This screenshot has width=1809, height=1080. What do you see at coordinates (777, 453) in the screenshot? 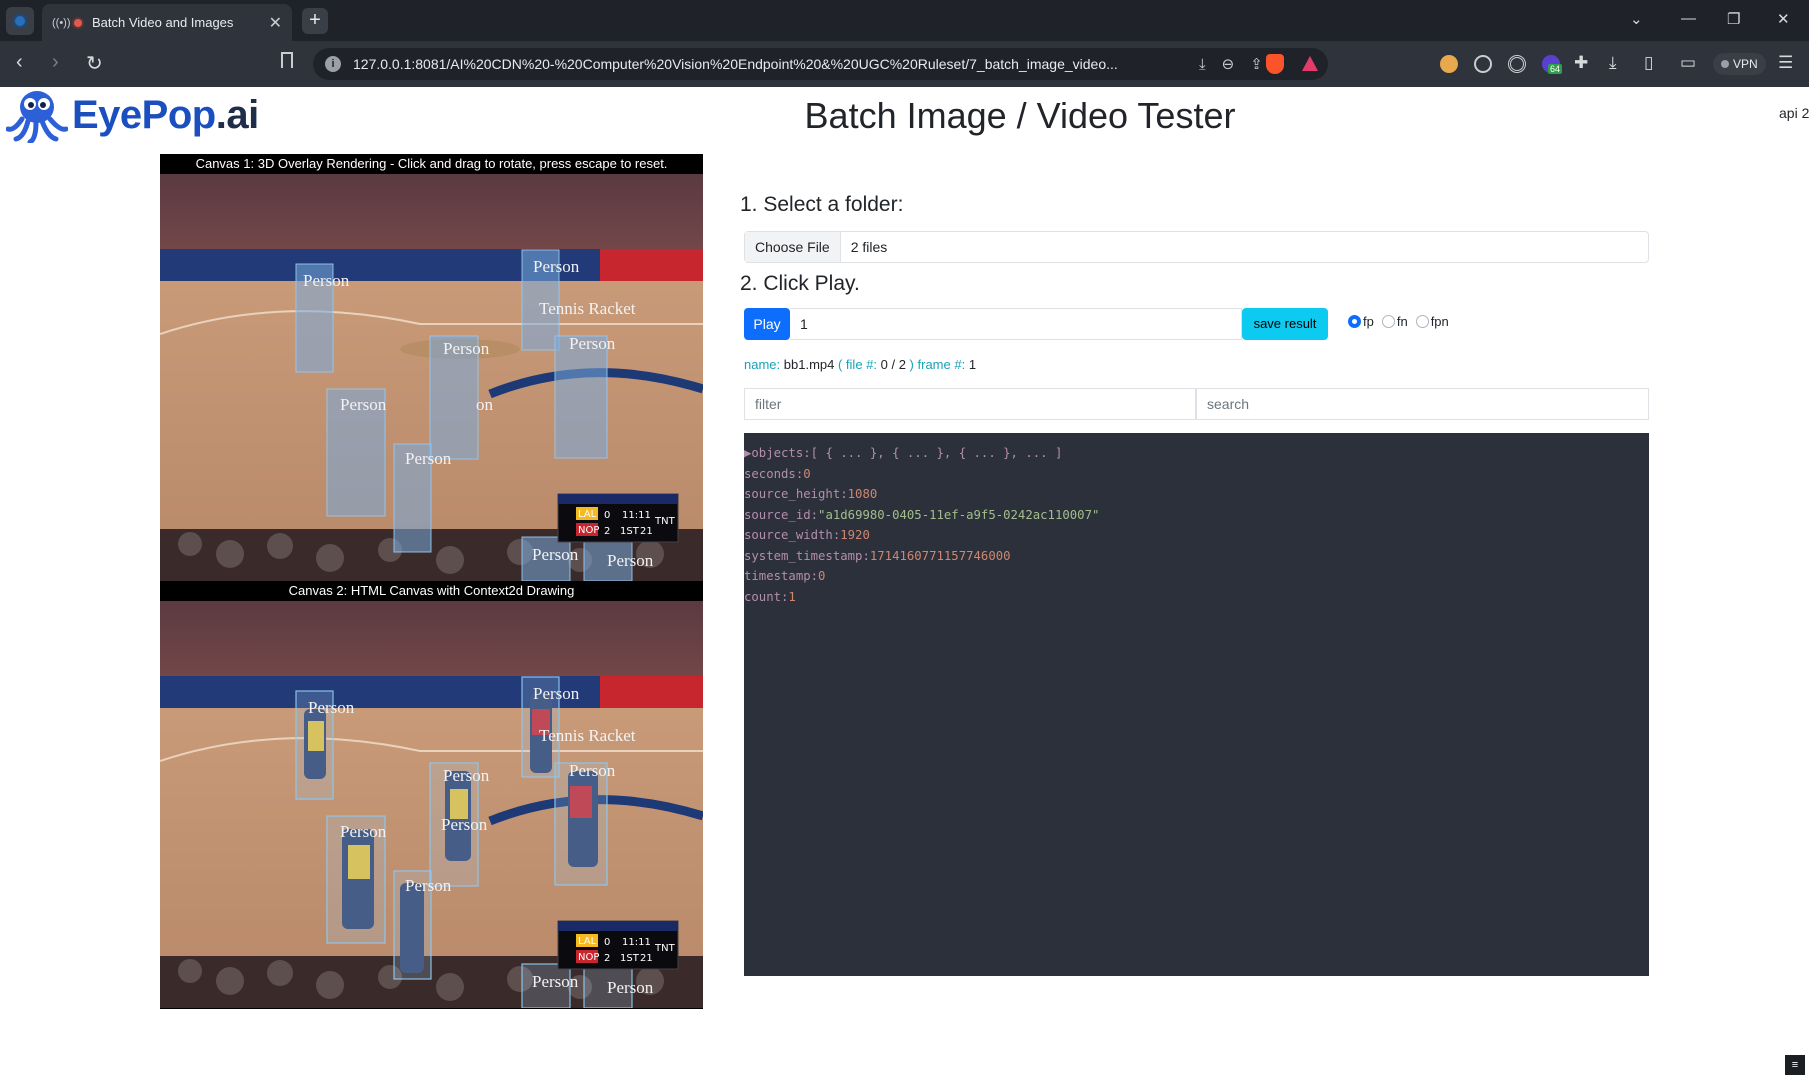
I see `json-objects-key: ▶objects:` at bounding box center [777, 453].